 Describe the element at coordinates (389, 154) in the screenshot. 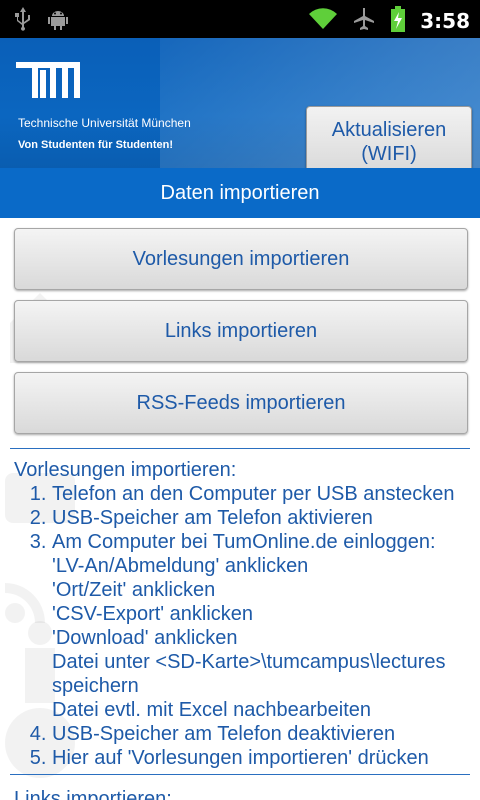

I see `refresh-button-sublabel: (WIFI)` at that location.